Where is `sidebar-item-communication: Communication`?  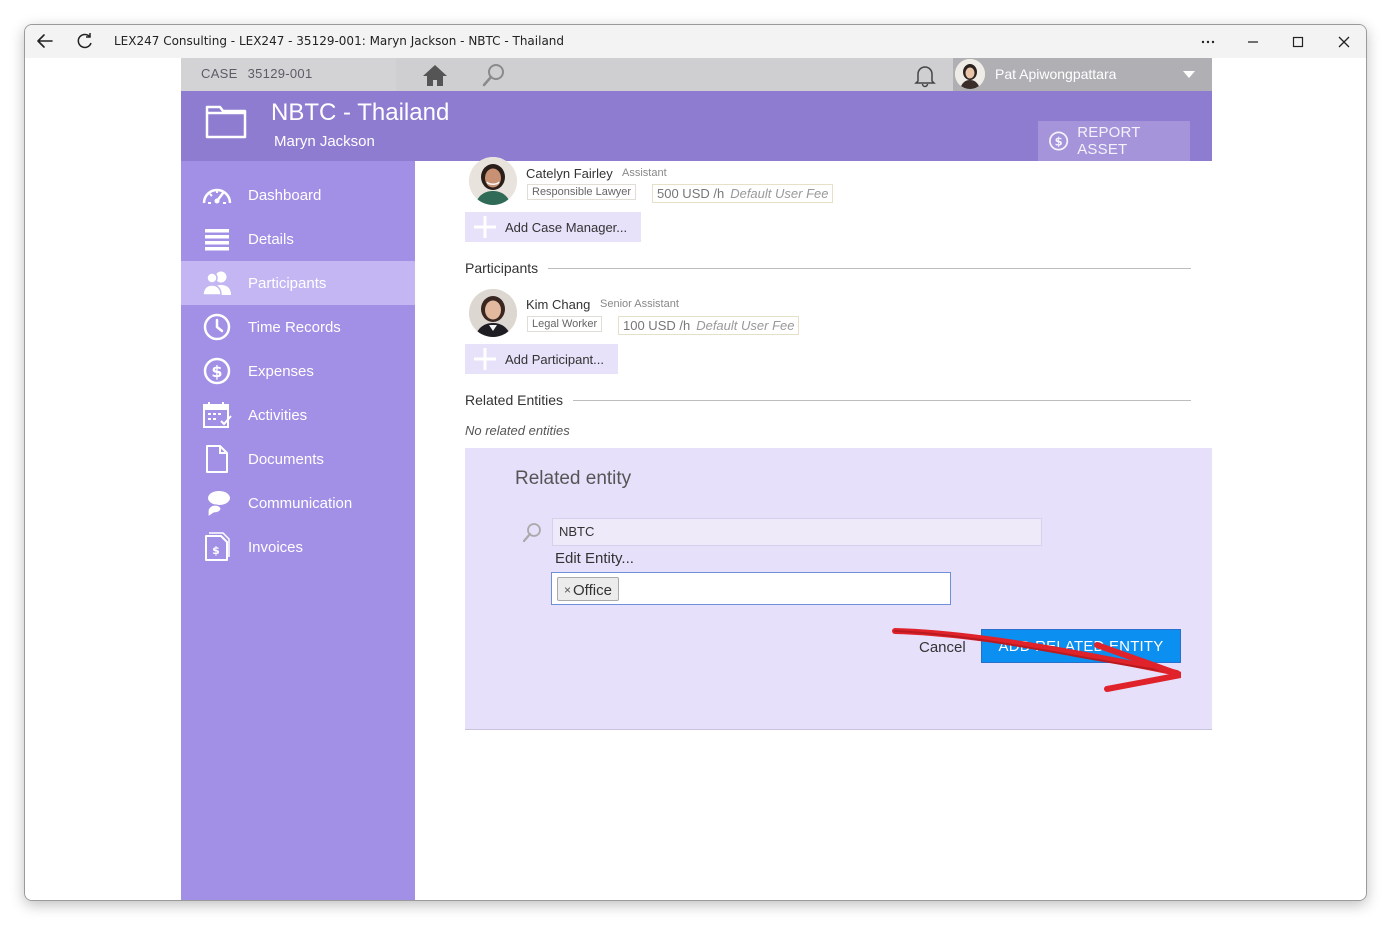 sidebar-item-communication: Communication is located at coordinates (298, 503).